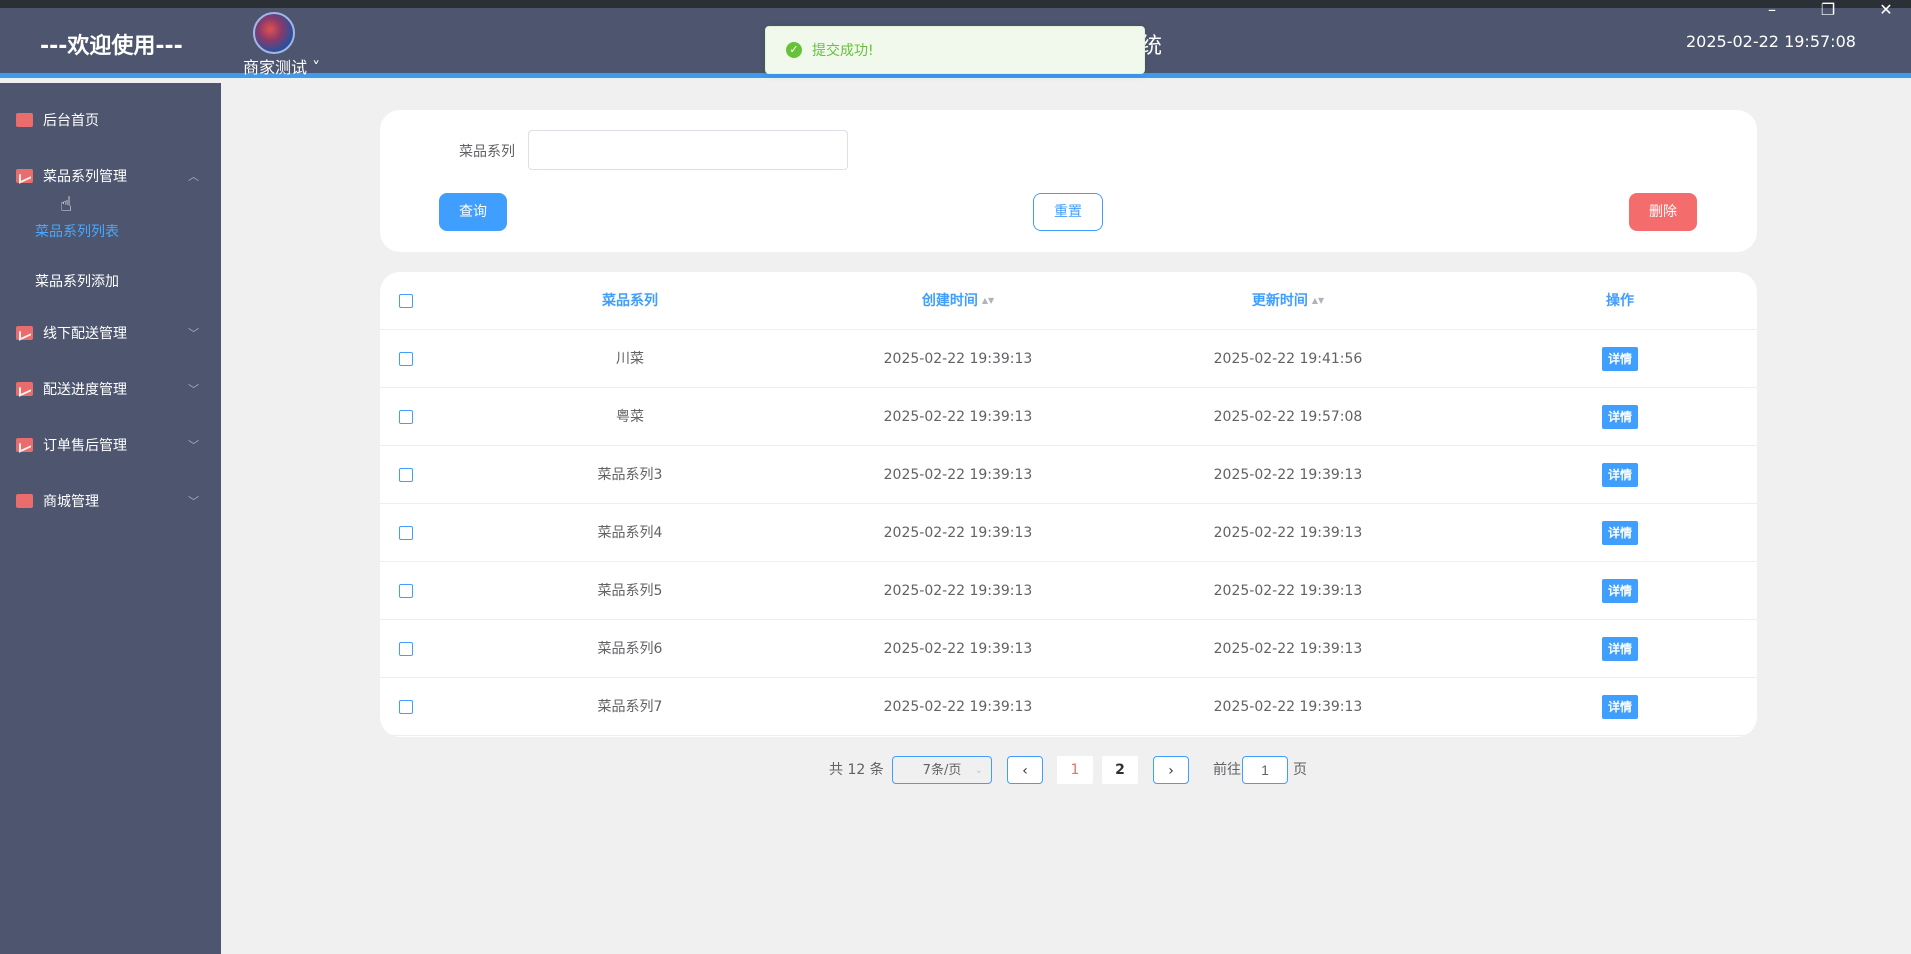 Image resolution: width=1911 pixels, height=954 pixels. What do you see at coordinates (85, 446) in the screenshot?
I see `sidebar-item-label: 订单售后管理` at bounding box center [85, 446].